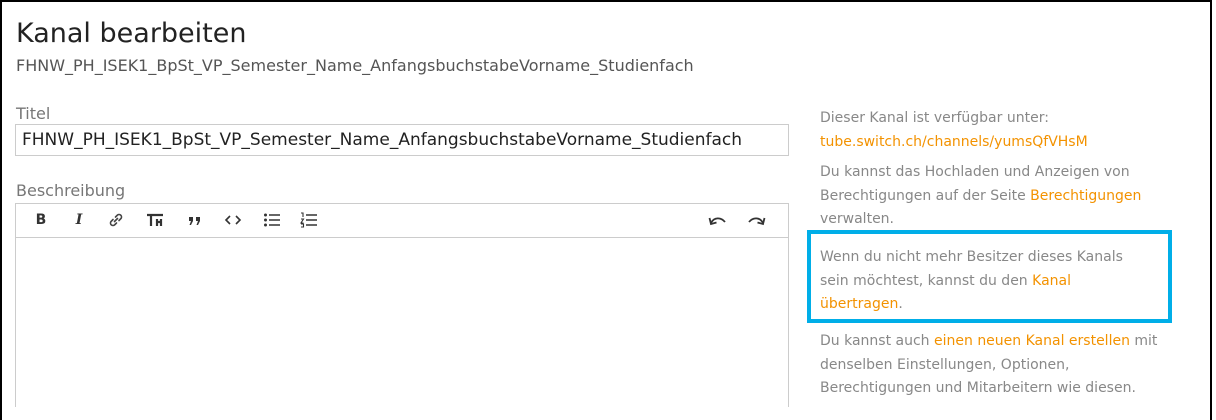 The width and height of the screenshot is (1216, 420). I want to click on availability-text: Dieser Kanal ist verfügbar unter:, so click(934, 118).